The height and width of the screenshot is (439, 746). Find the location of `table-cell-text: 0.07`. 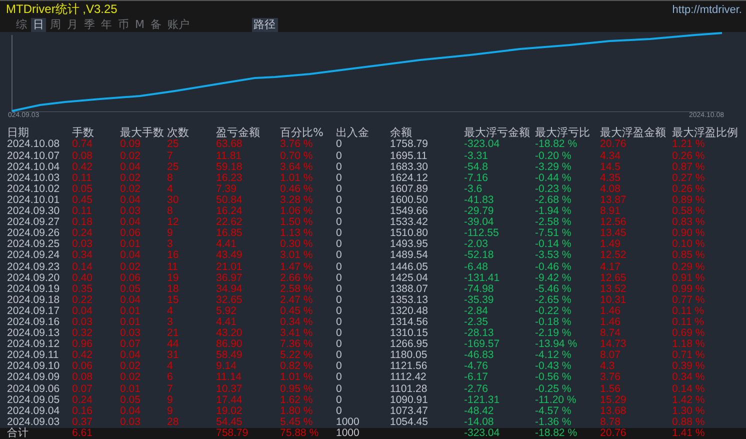

table-cell-text: 0.07 is located at coordinates (83, 389).